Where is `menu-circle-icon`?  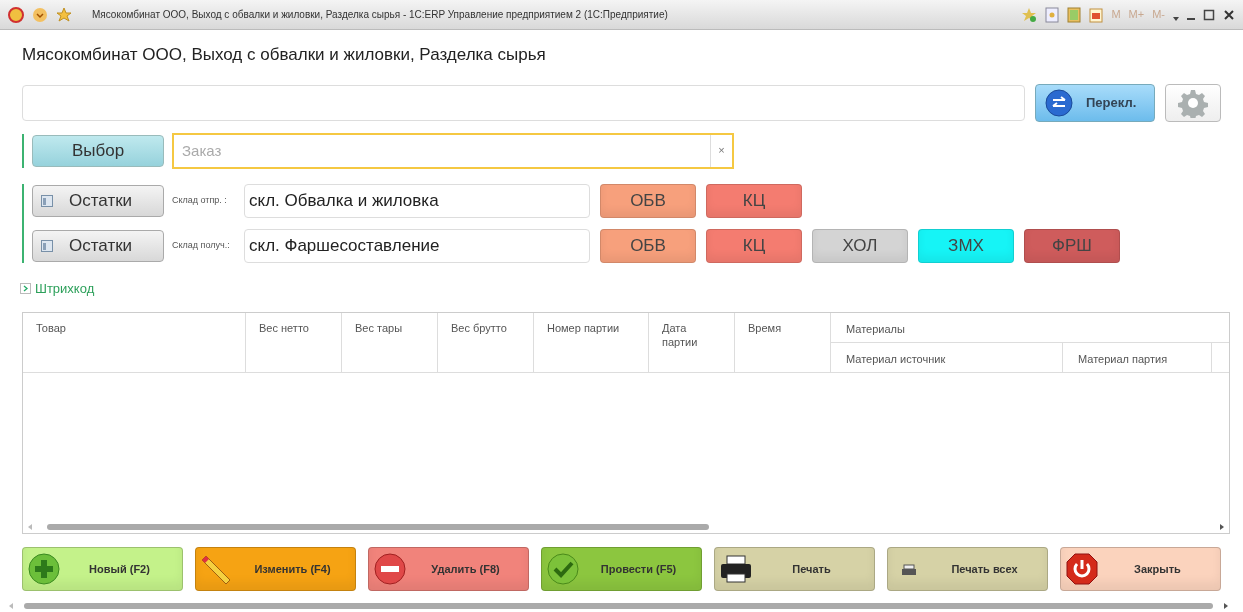 menu-circle-icon is located at coordinates (40, 14).